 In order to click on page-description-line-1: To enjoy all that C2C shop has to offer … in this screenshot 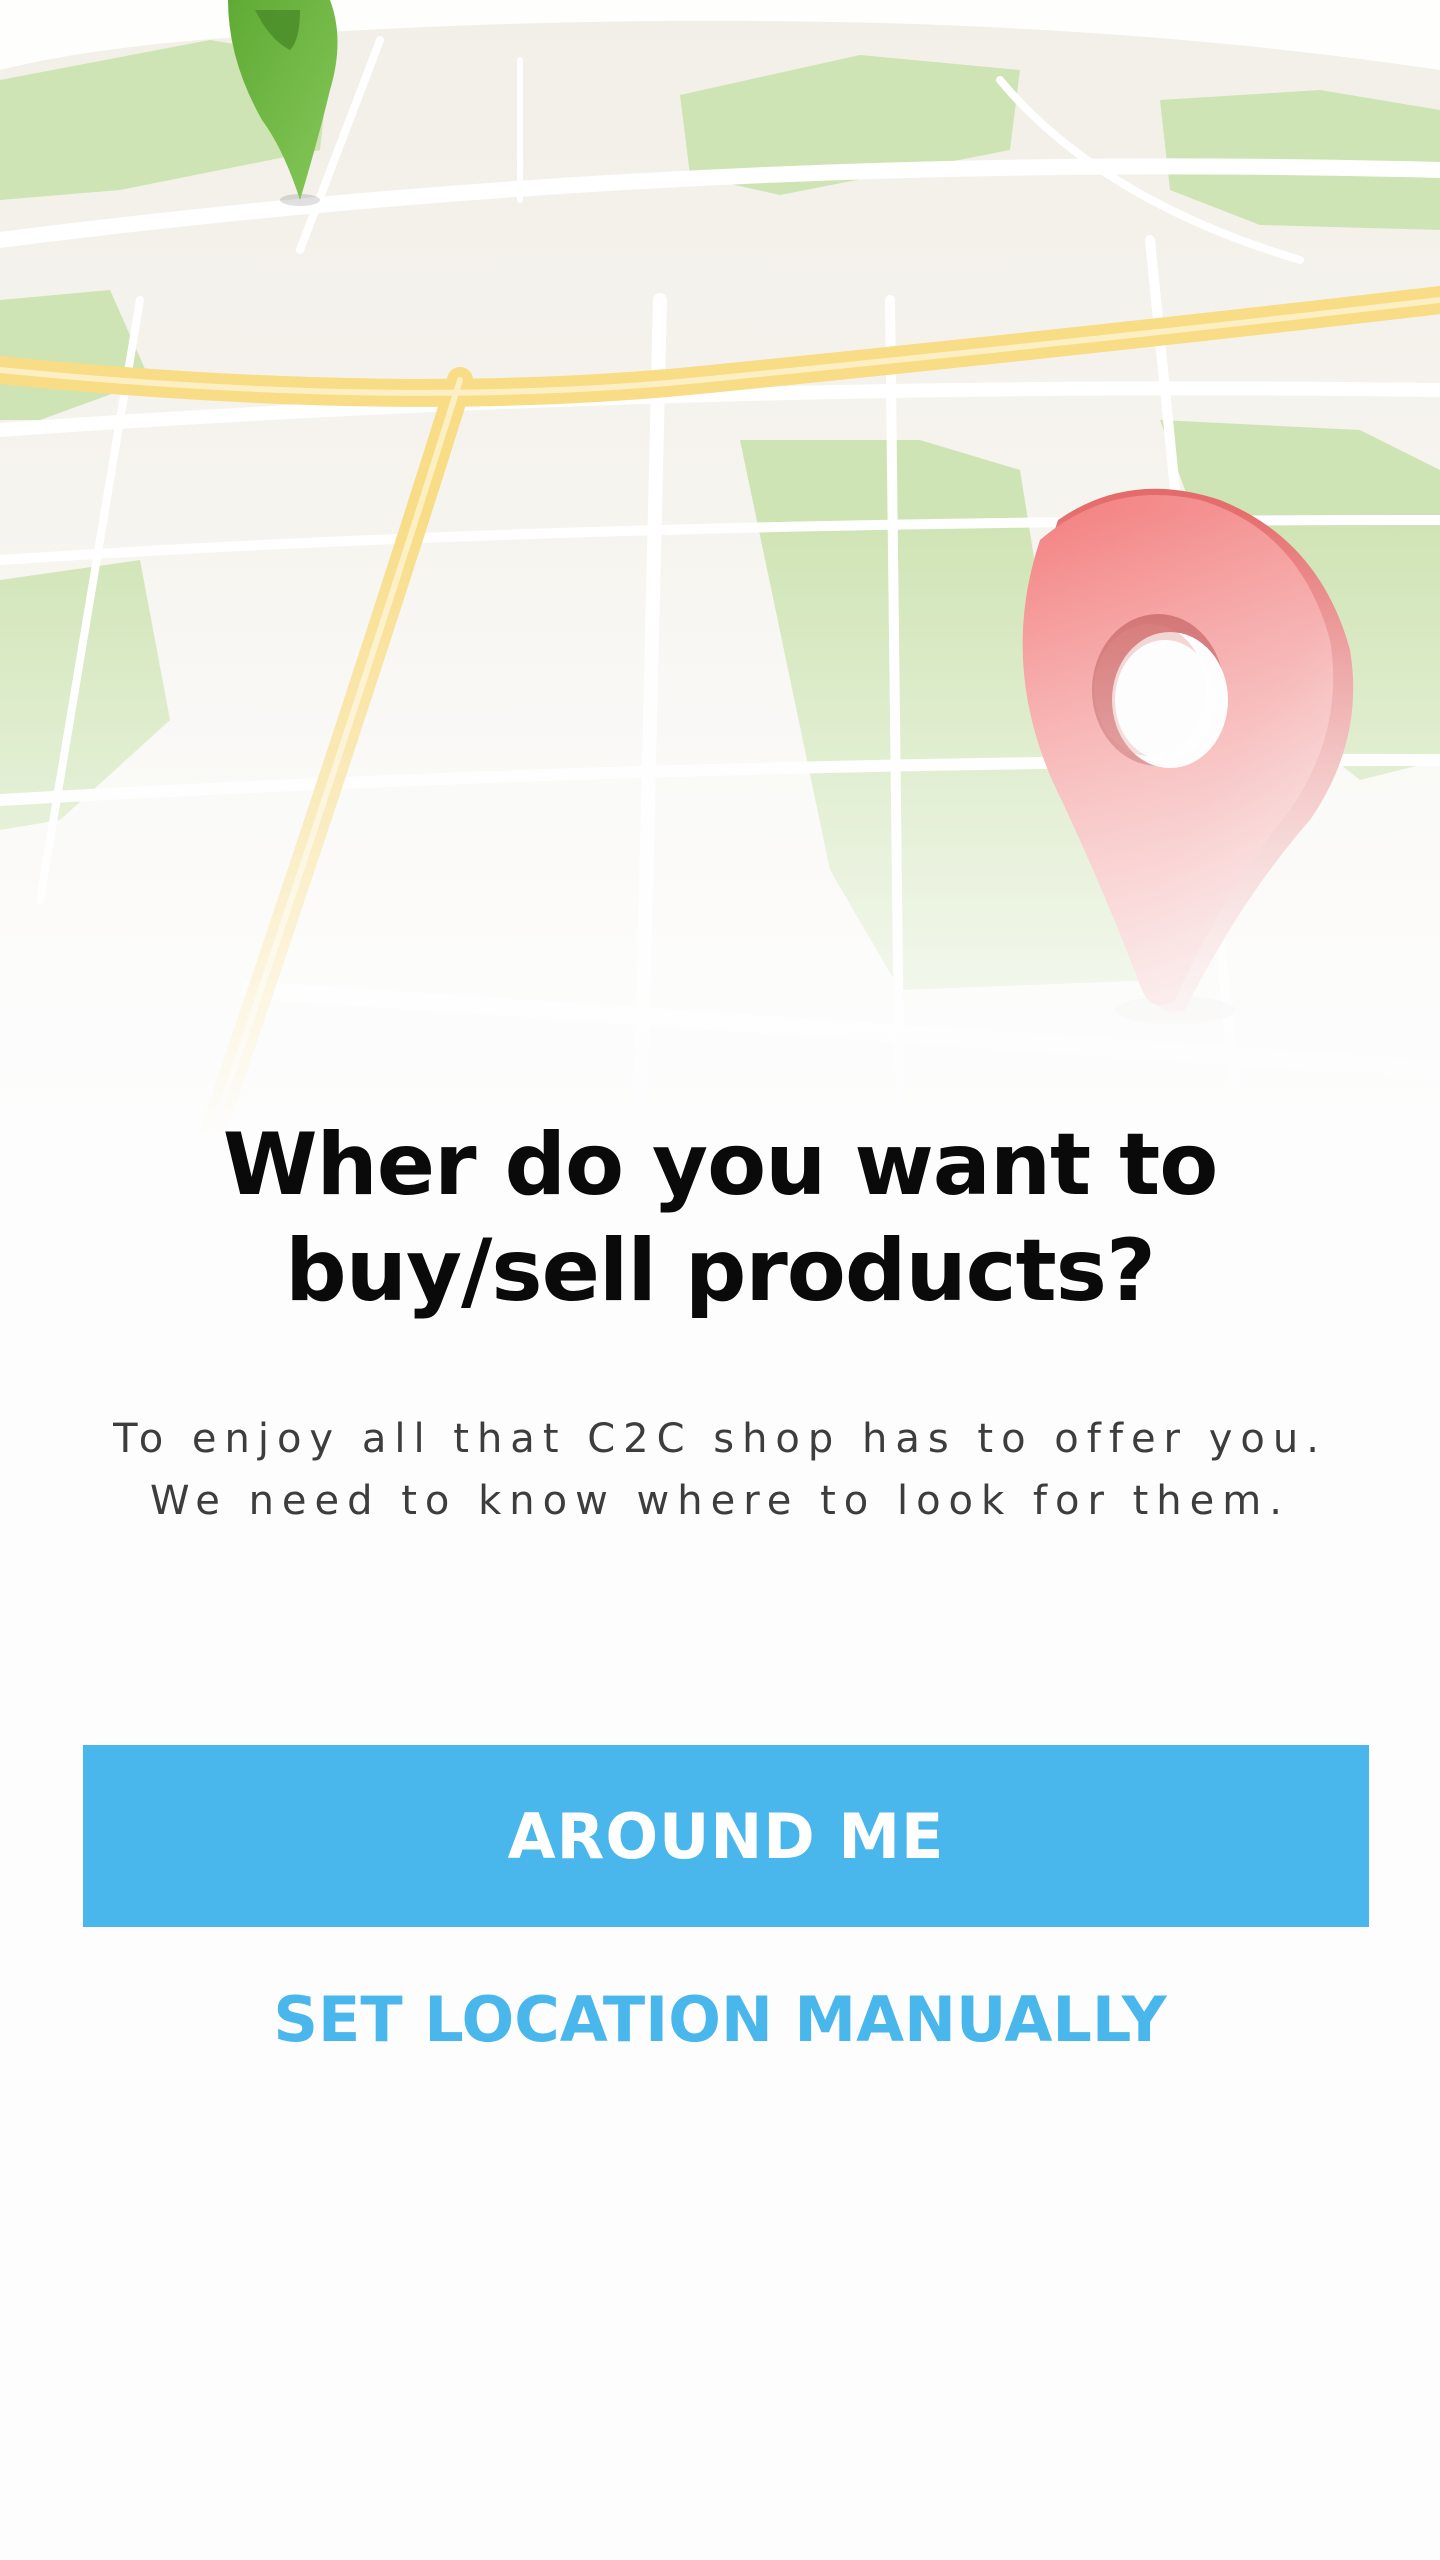, I will do `click(720, 1439)`.